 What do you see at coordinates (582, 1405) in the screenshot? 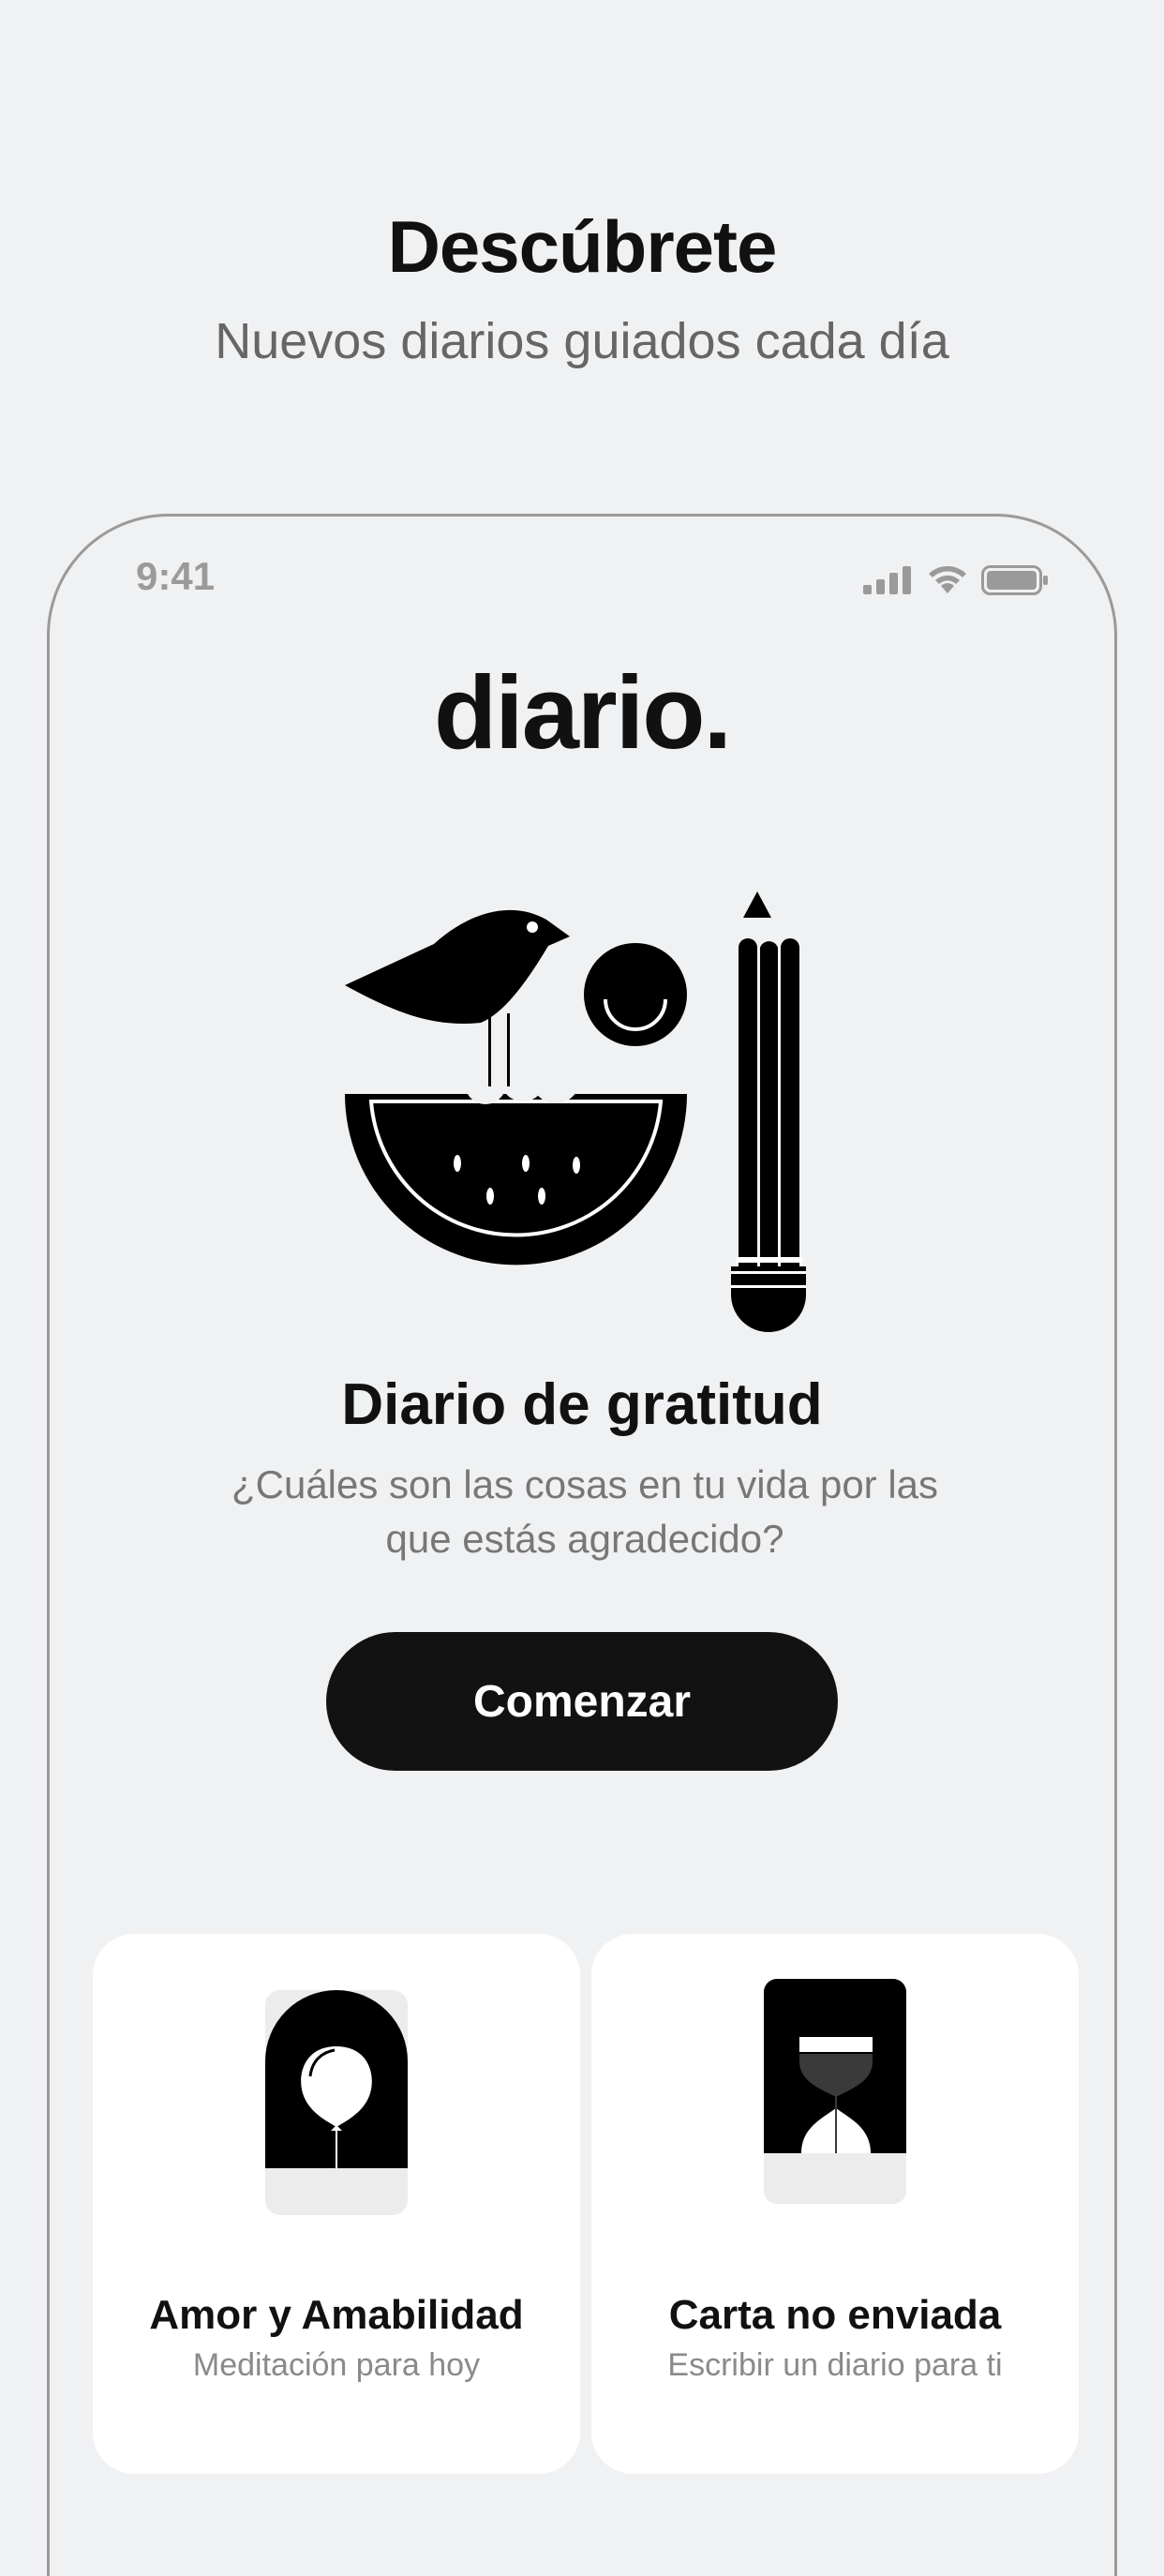
I see `featured-title: Diario de gratitud` at bounding box center [582, 1405].